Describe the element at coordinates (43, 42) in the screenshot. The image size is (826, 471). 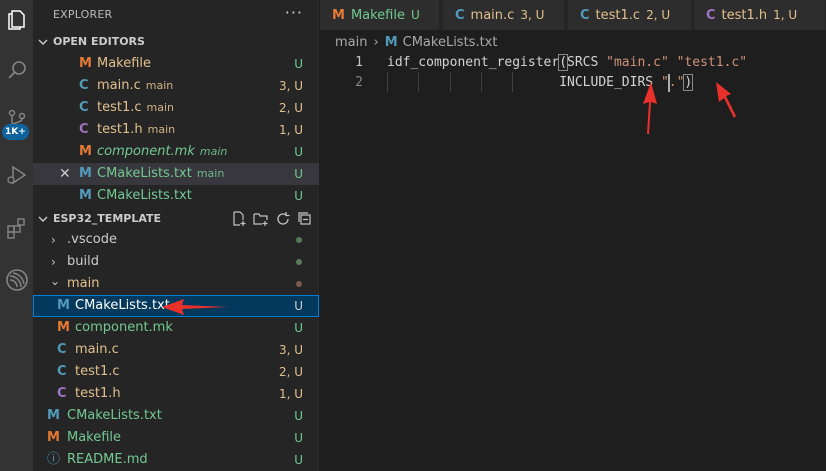
I see `chevron-down-icon` at that location.